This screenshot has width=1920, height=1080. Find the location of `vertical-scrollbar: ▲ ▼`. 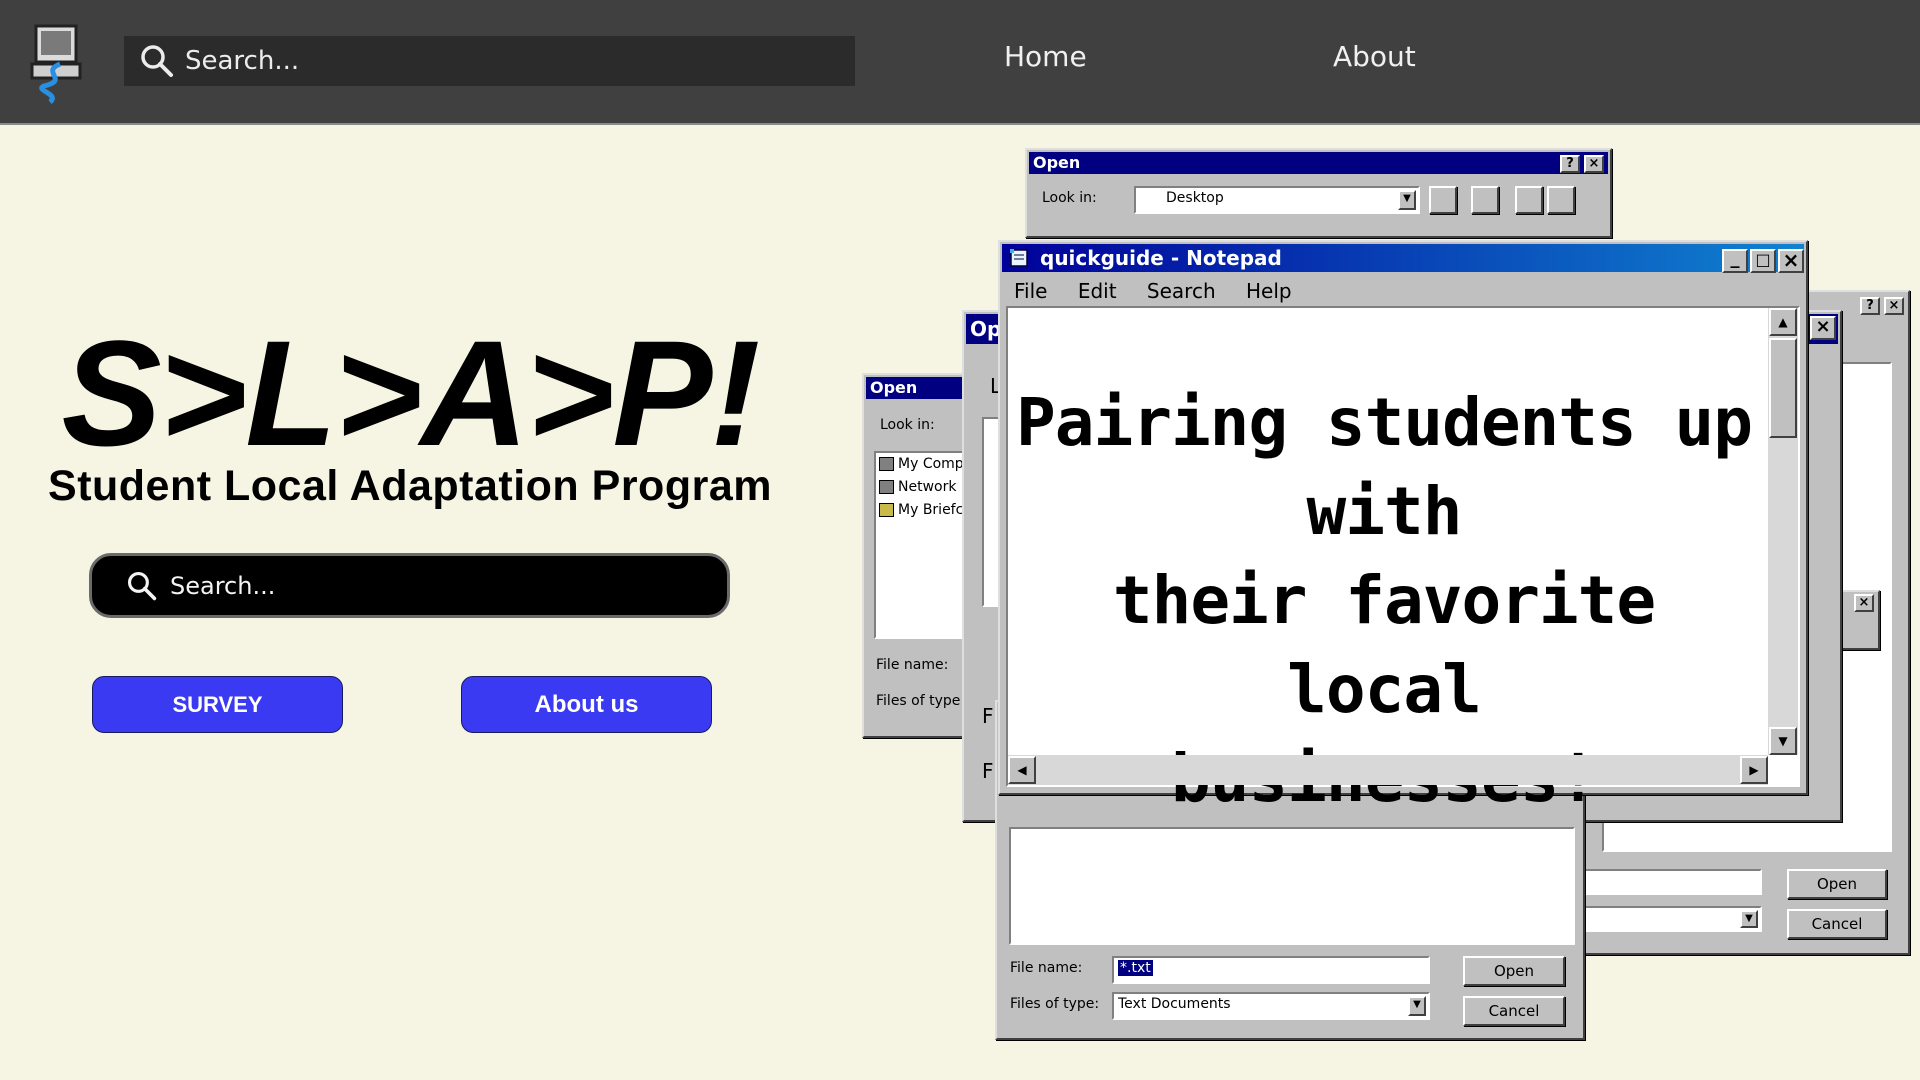

vertical-scrollbar: ▲ ▼ is located at coordinates (1783, 531).